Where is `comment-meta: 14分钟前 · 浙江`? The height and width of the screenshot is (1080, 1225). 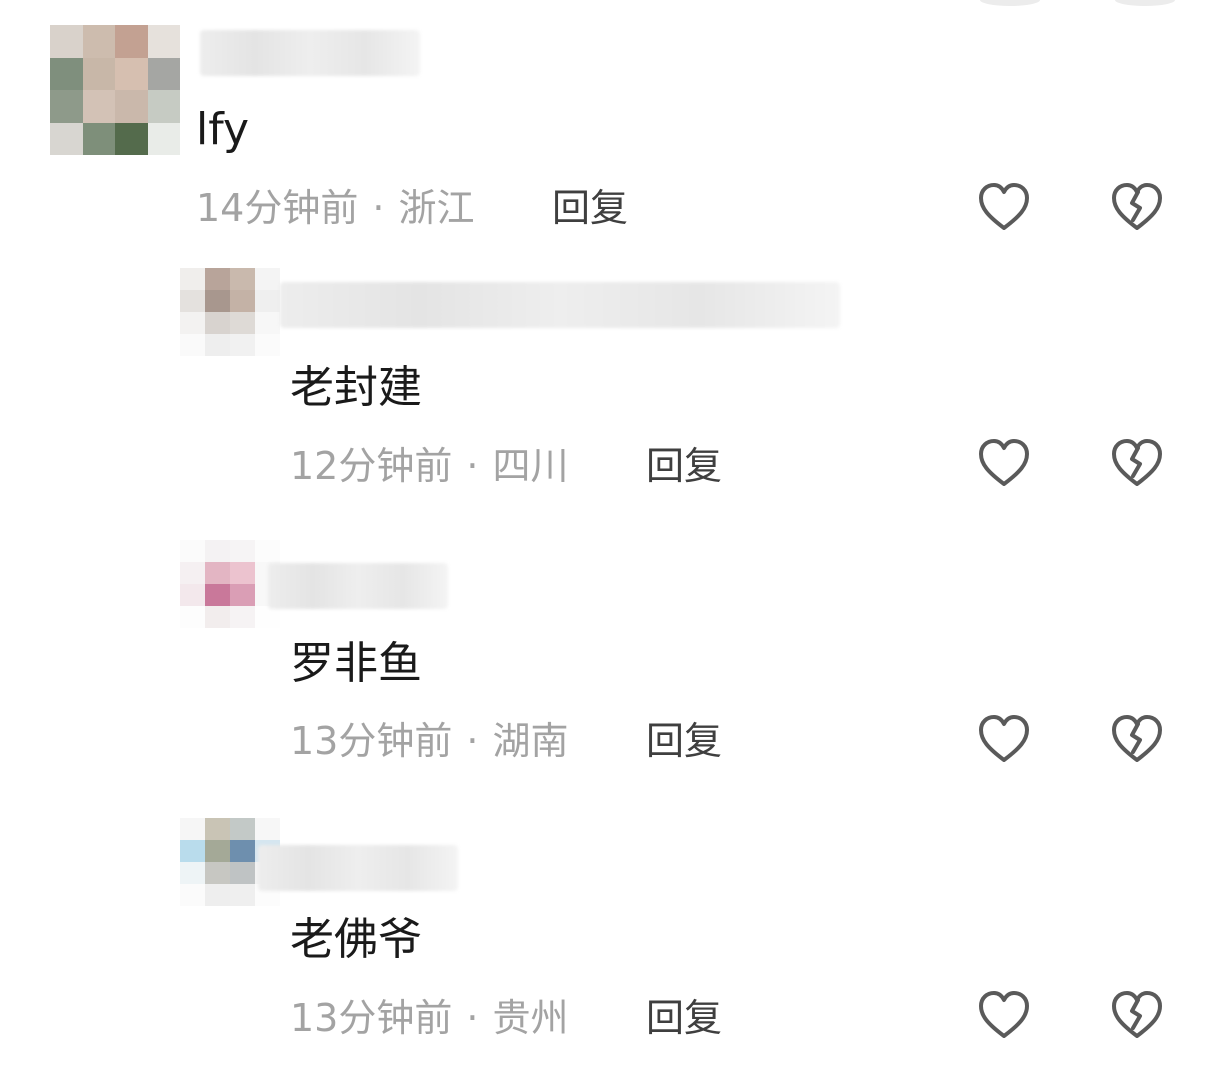 comment-meta: 14分钟前 · 浙江 is located at coordinates (335, 208).